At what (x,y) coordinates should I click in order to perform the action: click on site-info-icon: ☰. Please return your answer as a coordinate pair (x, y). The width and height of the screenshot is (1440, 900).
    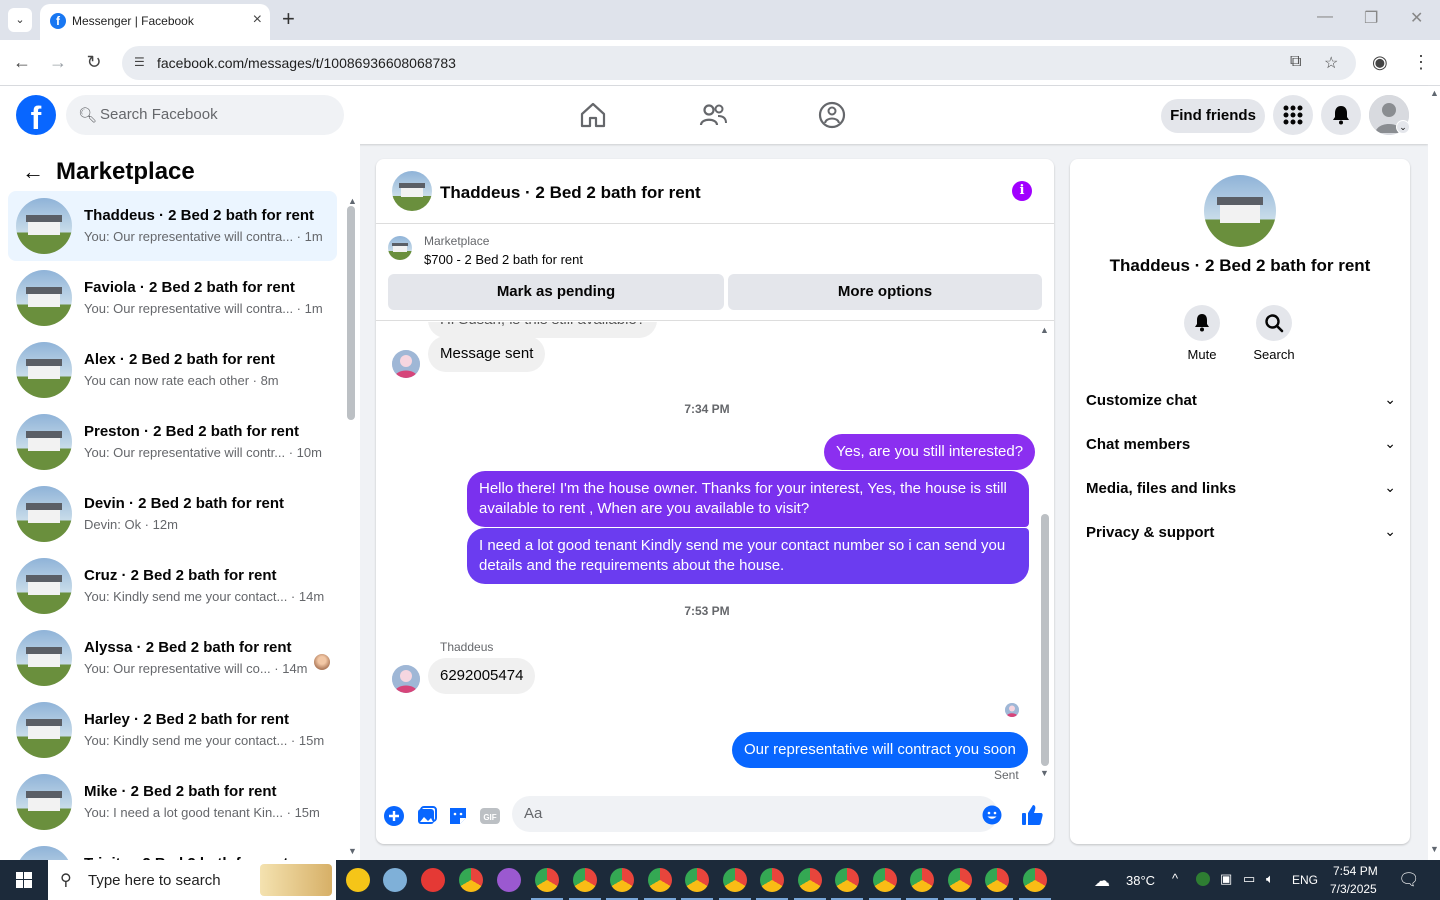
    Looking at the image, I should click on (142, 63).